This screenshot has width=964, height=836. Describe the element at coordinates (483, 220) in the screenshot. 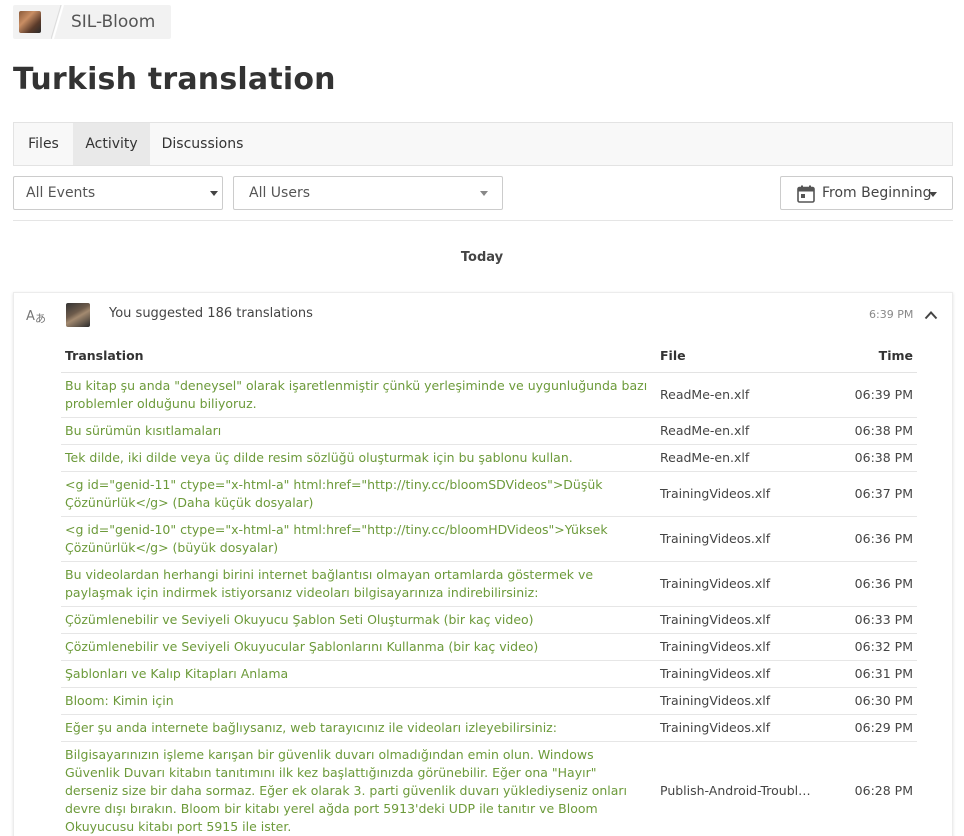

I see `divider` at that location.